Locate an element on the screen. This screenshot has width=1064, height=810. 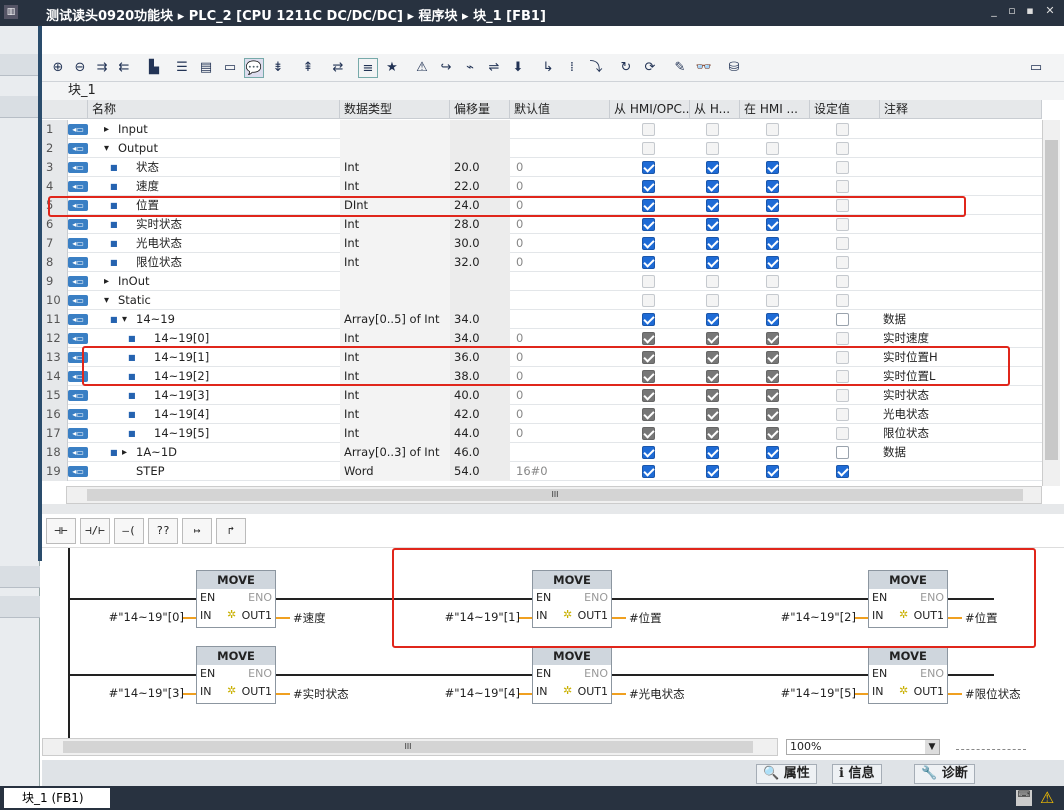
in-operand: #"14~19"[4] is located at coordinates (482, 693).